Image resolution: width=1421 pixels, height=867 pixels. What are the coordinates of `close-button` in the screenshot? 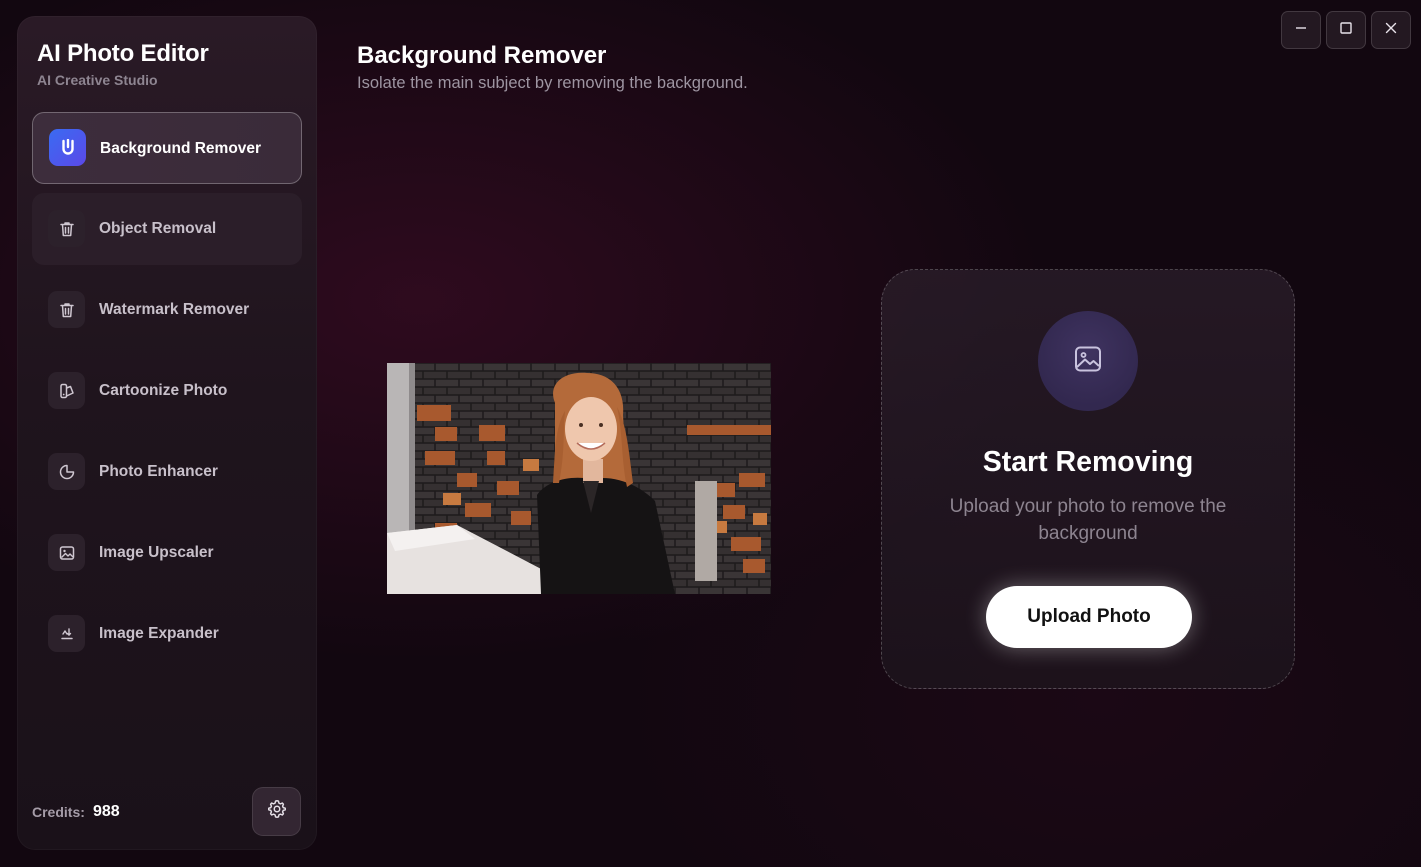 It's located at (1391, 30).